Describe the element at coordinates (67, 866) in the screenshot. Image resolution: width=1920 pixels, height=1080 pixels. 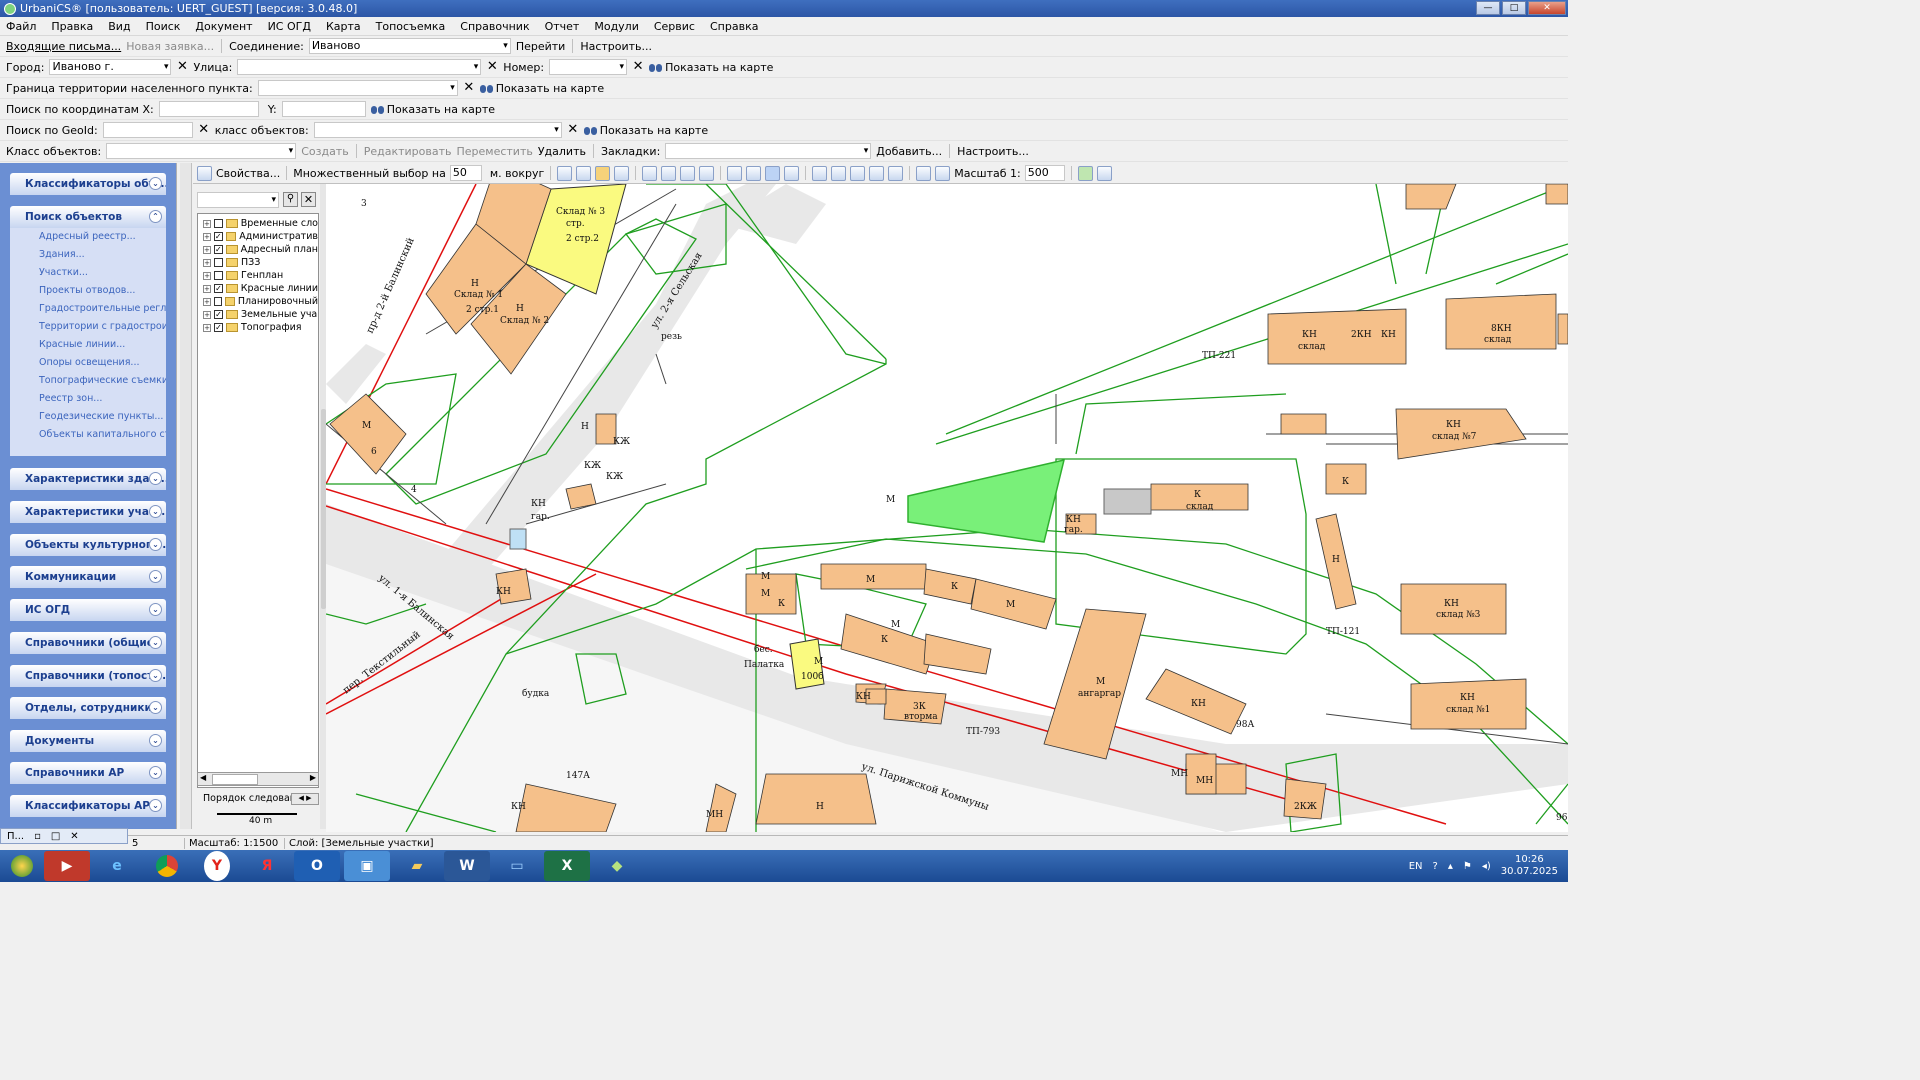
I see `media-player-icon: ▶` at that location.